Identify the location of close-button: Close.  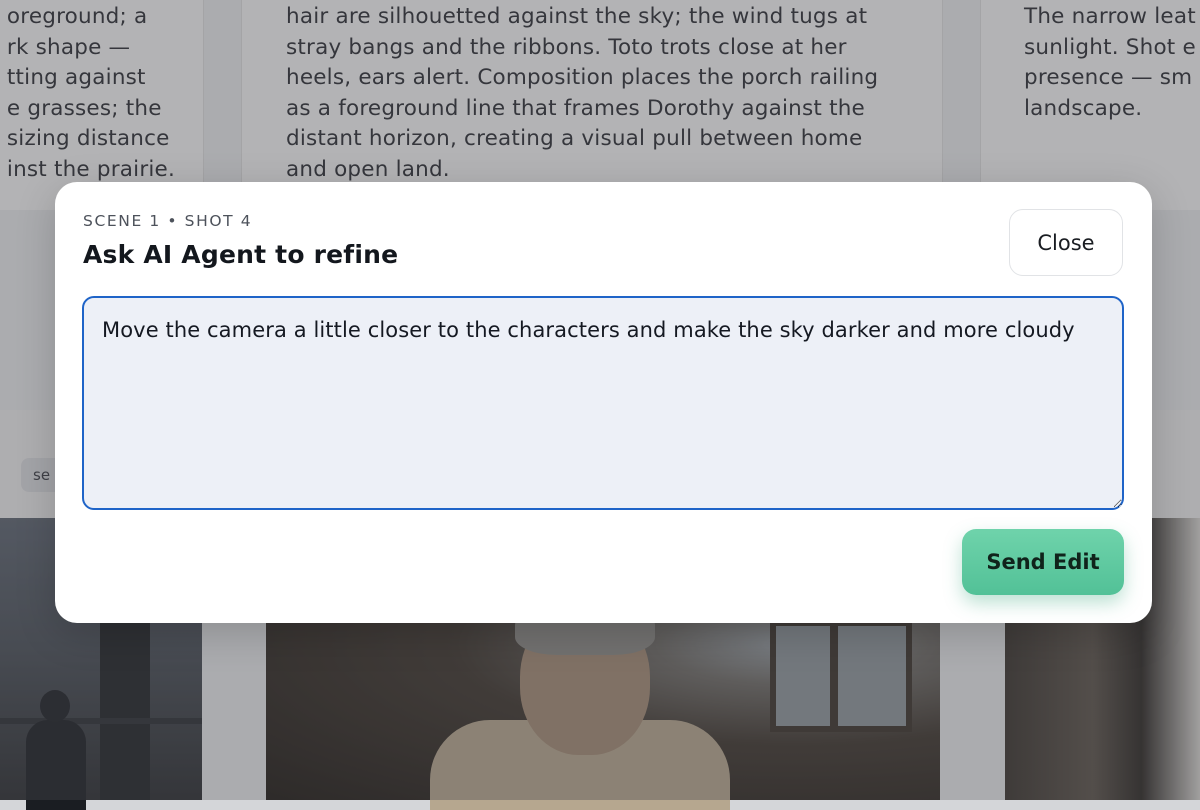
(1066, 242).